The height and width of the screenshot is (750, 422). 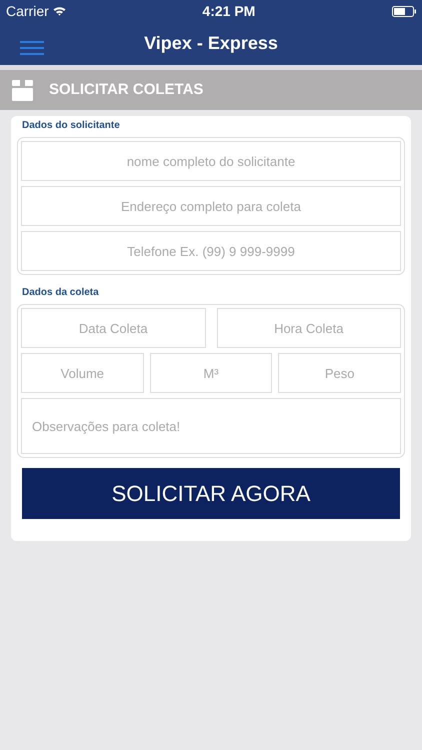 What do you see at coordinates (339, 373) in the screenshot?
I see `input-field: Peso` at bounding box center [339, 373].